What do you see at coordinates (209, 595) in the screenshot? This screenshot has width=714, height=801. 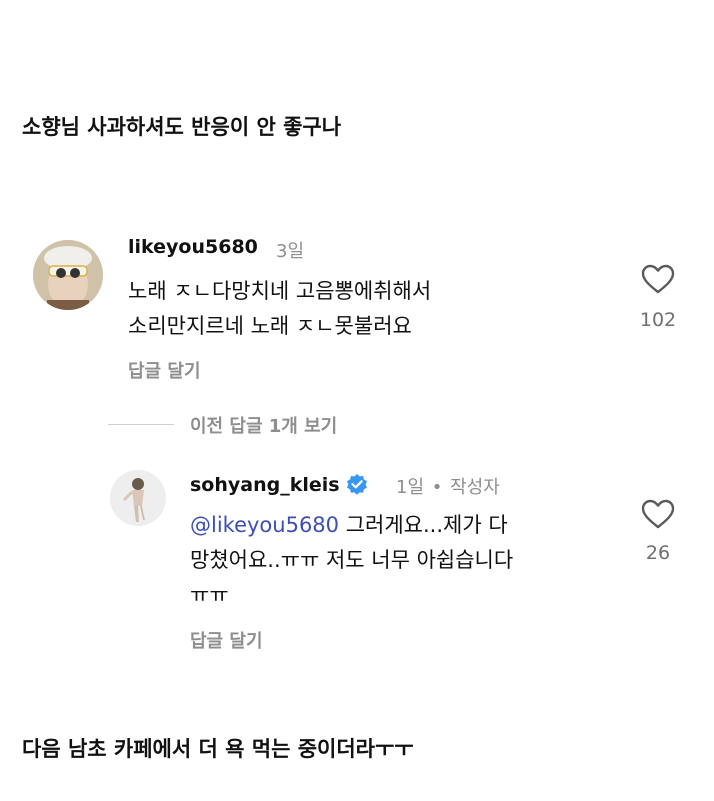 I see `reply-text-line3: ㅠㅠ` at bounding box center [209, 595].